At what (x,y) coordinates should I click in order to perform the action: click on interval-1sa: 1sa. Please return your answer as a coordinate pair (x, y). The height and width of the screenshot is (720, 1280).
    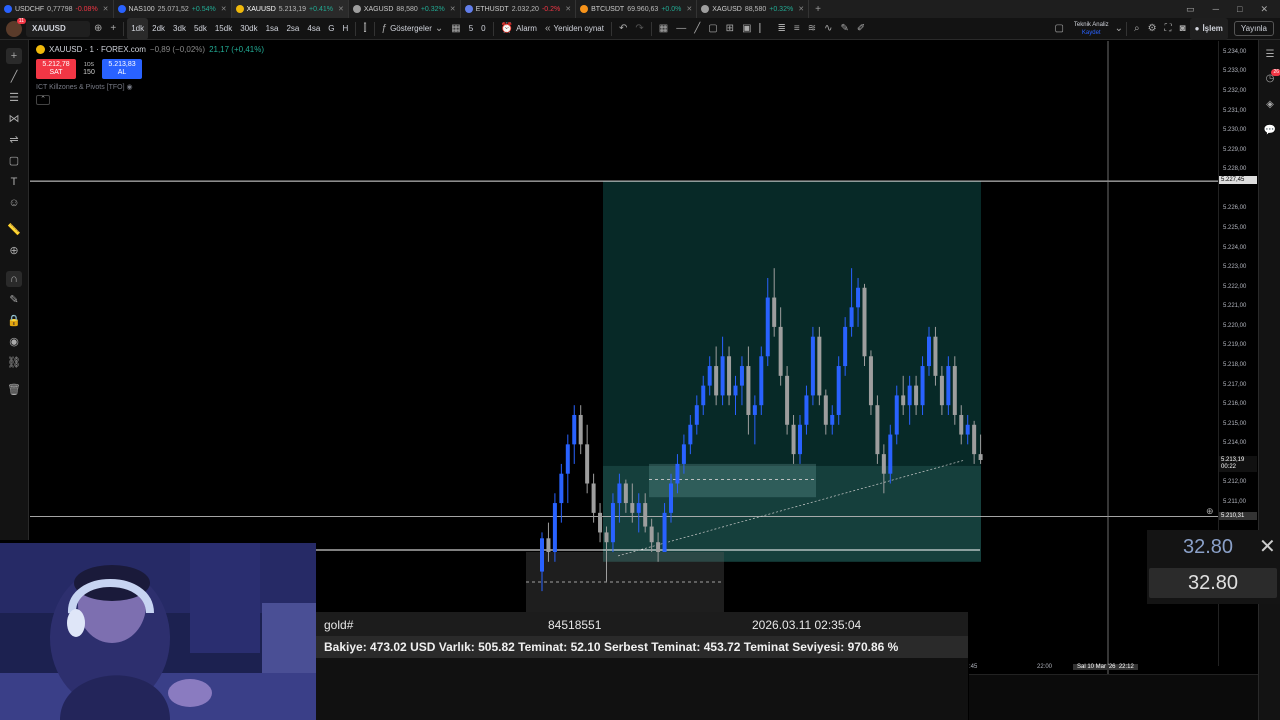
    Looking at the image, I should click on (272, 29).